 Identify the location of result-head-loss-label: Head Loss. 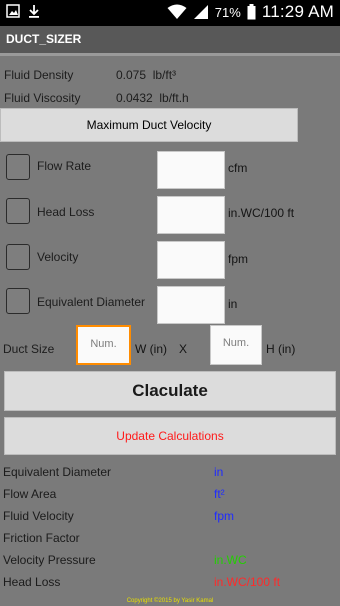
(32, 582).